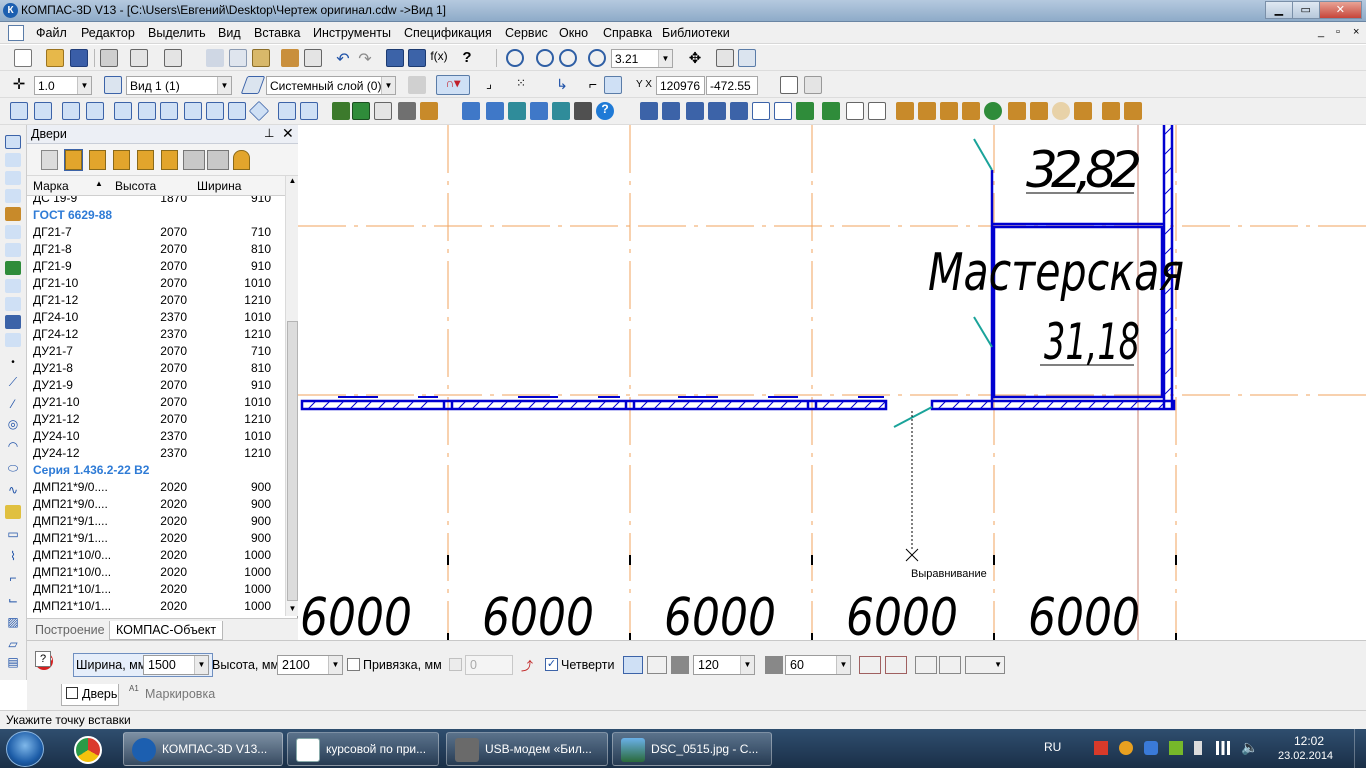  What do you see at coordinates (448, 33) in the screenshot?
I see `menu-specification: Спецификация` at bounding box center [448, 33].